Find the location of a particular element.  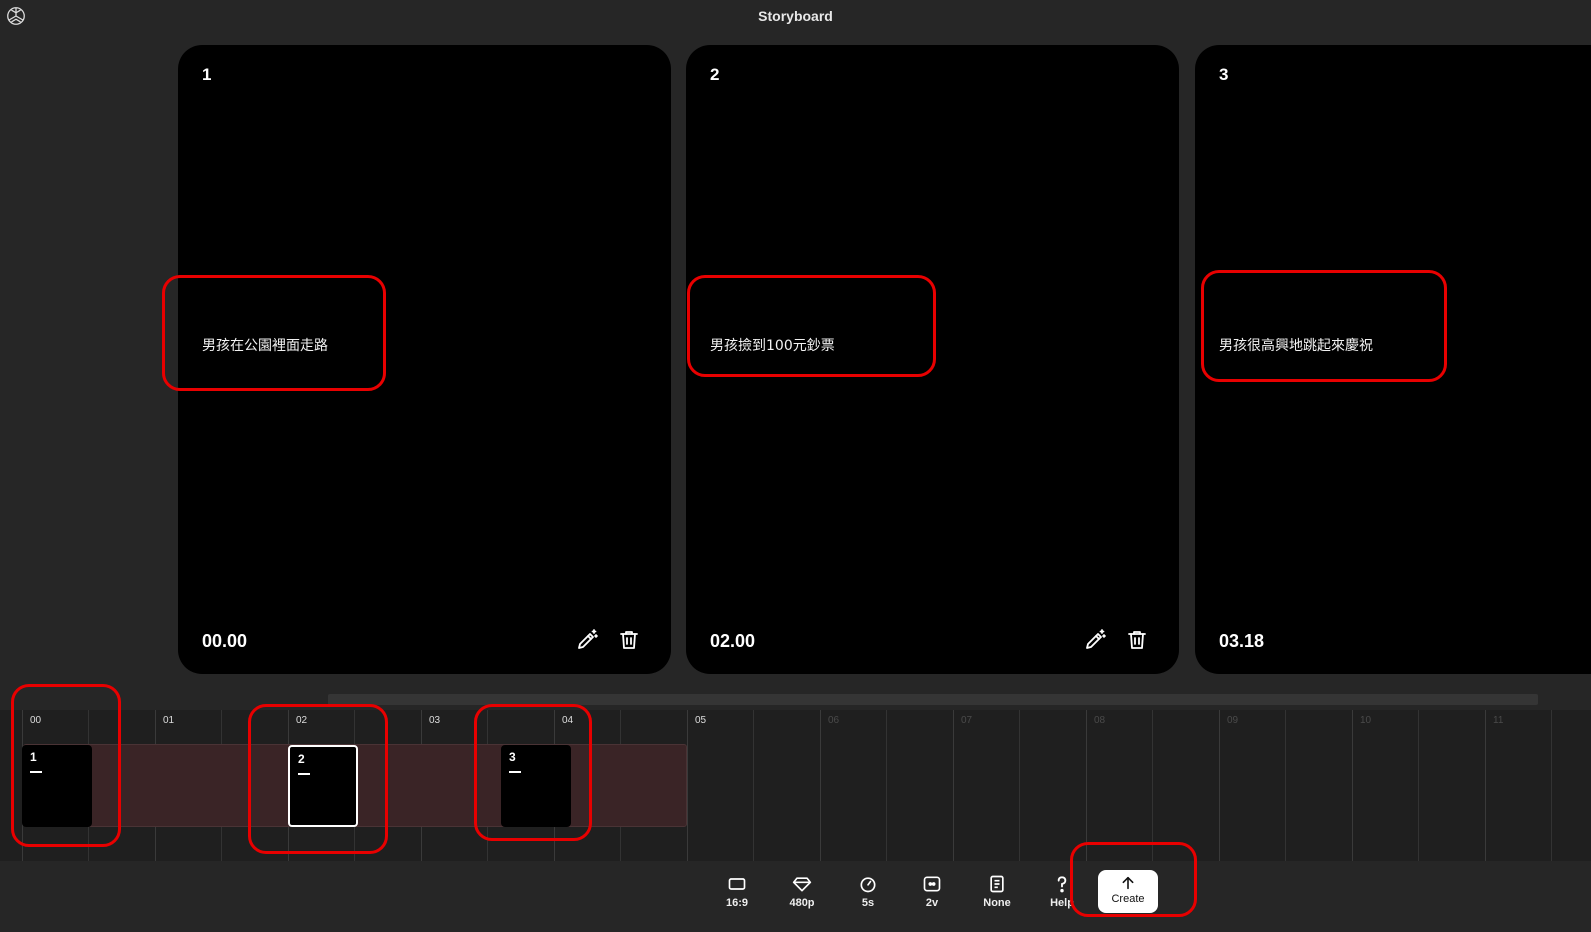

preset-label: None is located at coordinates (997, 903).